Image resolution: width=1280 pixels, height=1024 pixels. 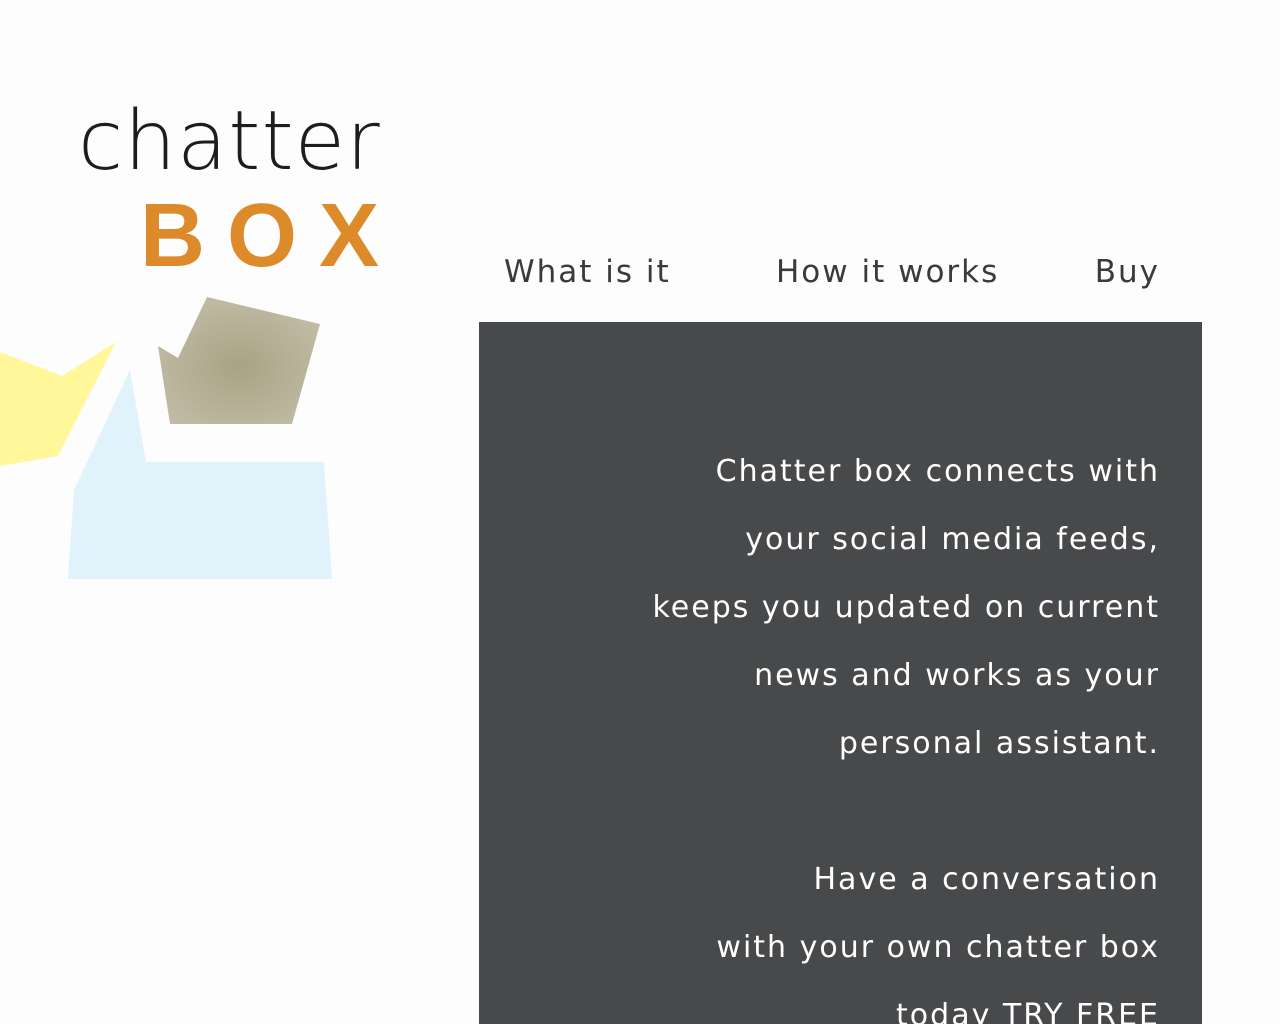 I want to click on nav-what-is-it-link: What is it, so click(x=587, y=272).